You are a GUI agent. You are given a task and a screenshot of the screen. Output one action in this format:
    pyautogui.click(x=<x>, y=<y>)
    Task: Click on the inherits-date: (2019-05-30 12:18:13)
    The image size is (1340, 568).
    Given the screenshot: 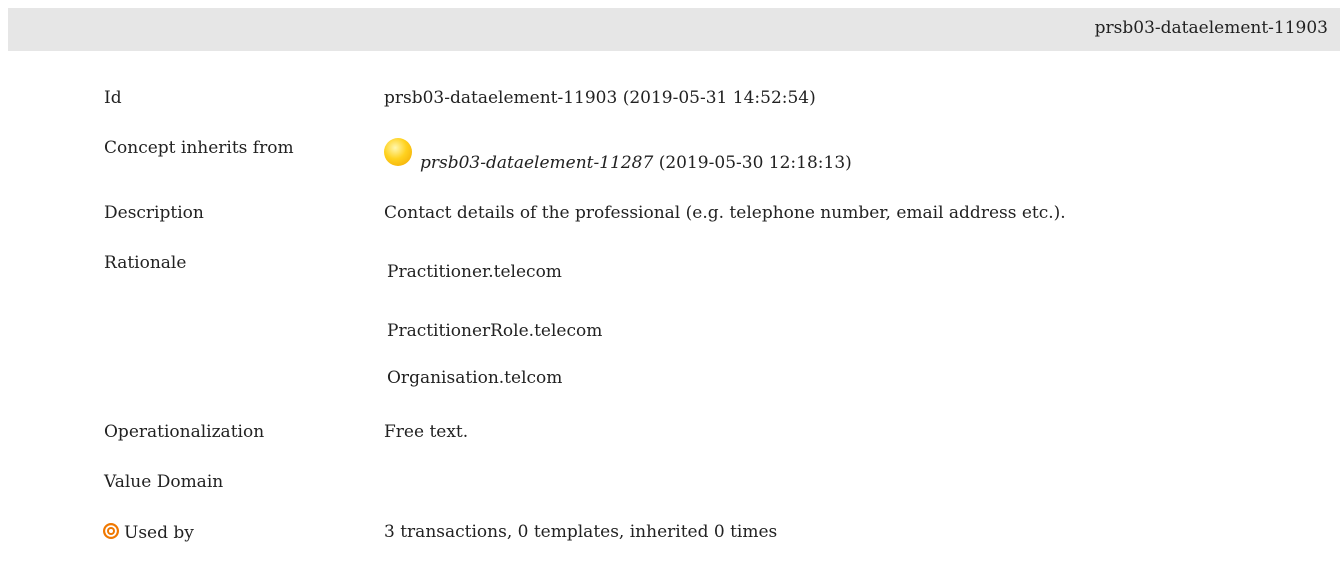 What is the action you would take?
    pyautogui.click(x=752, y=163)
    